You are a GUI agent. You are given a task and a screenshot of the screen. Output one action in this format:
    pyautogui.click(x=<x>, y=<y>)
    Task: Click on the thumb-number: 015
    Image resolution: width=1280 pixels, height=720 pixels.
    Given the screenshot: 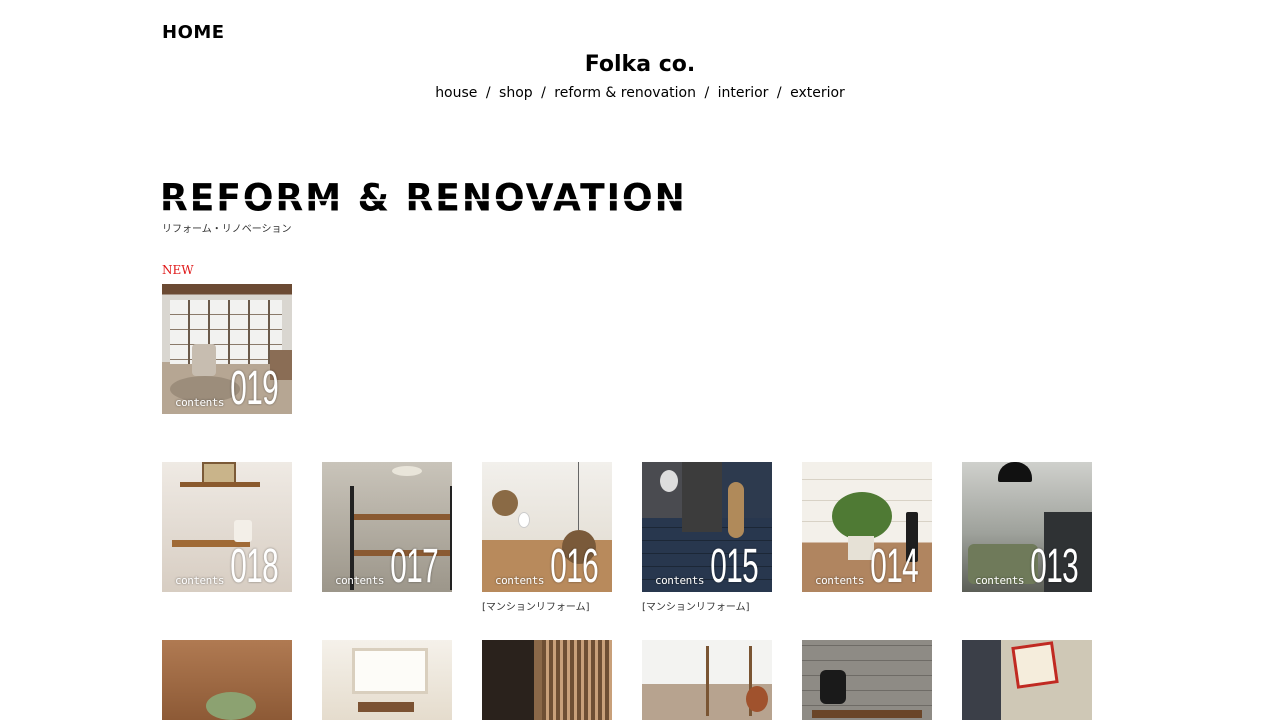 What is the action you would take?
    pyautogui.click(x=734, y=566)
    